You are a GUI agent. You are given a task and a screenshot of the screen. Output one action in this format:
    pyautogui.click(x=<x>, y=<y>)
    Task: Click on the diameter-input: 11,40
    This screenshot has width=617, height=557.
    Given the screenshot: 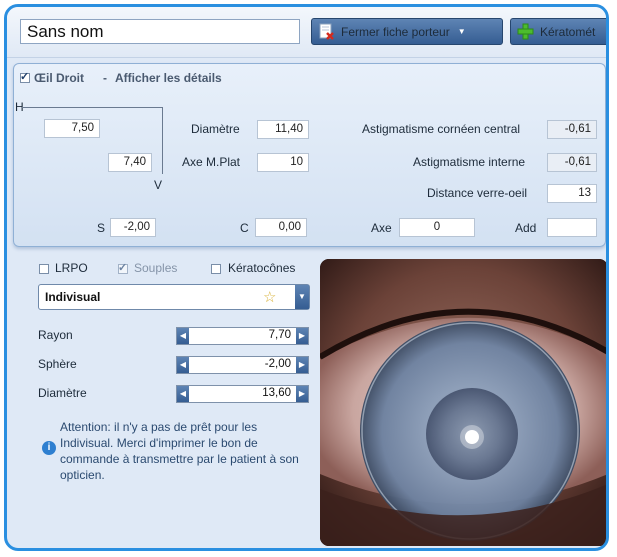 What is the action you would take?
    pyautogui.click(x=283, y=129)
    